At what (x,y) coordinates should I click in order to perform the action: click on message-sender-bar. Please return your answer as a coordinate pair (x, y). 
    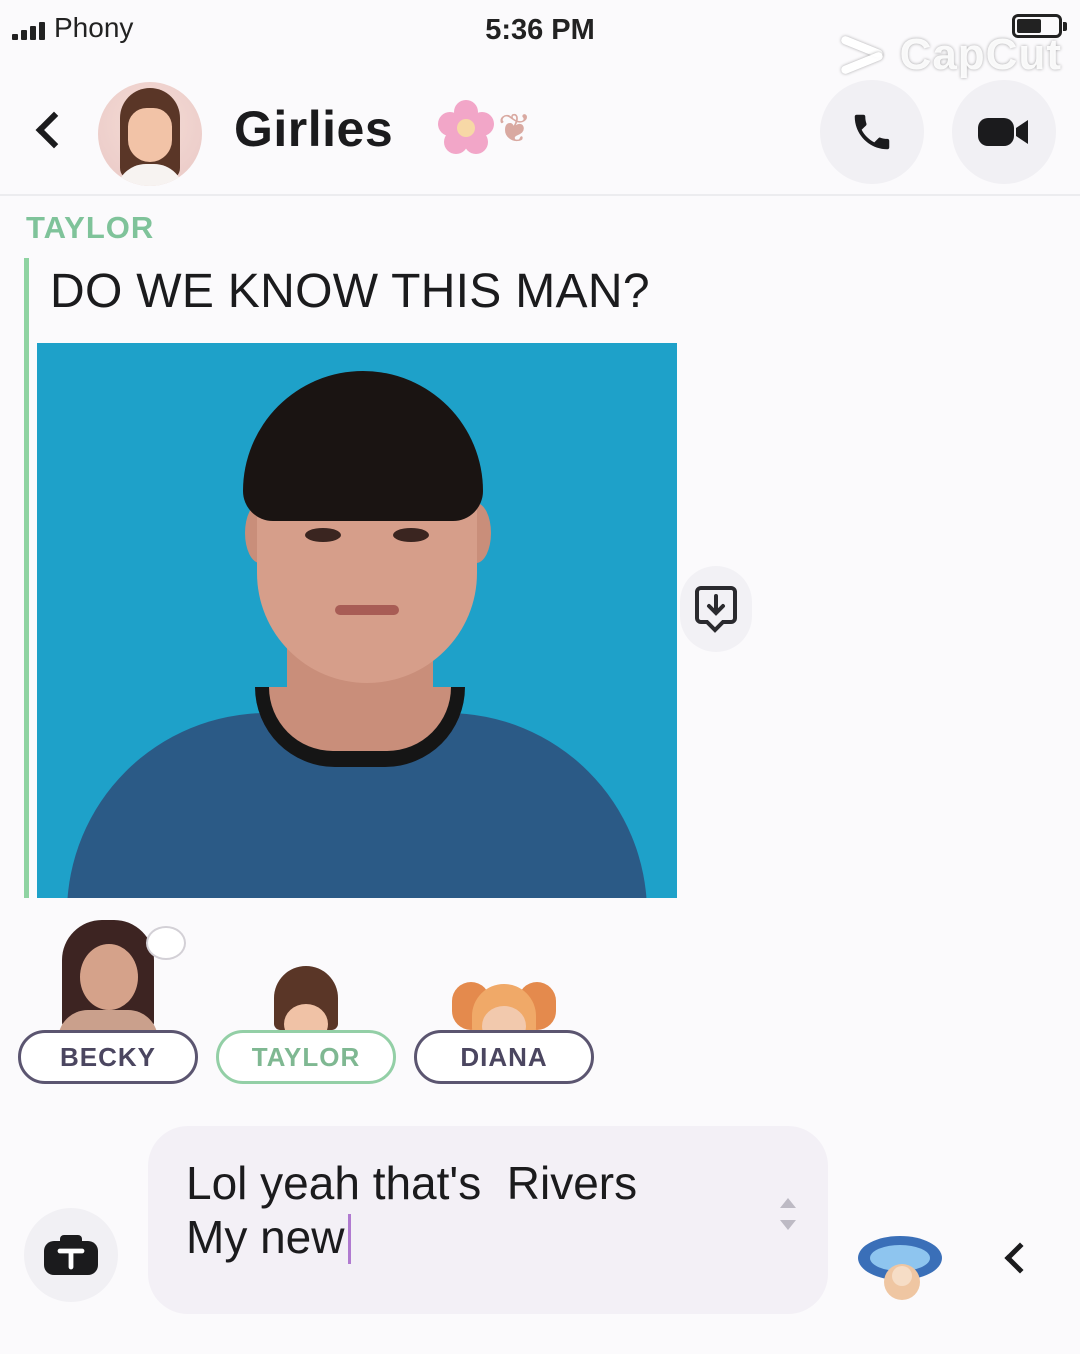
    Looking at the image, I should click on (26, 578).